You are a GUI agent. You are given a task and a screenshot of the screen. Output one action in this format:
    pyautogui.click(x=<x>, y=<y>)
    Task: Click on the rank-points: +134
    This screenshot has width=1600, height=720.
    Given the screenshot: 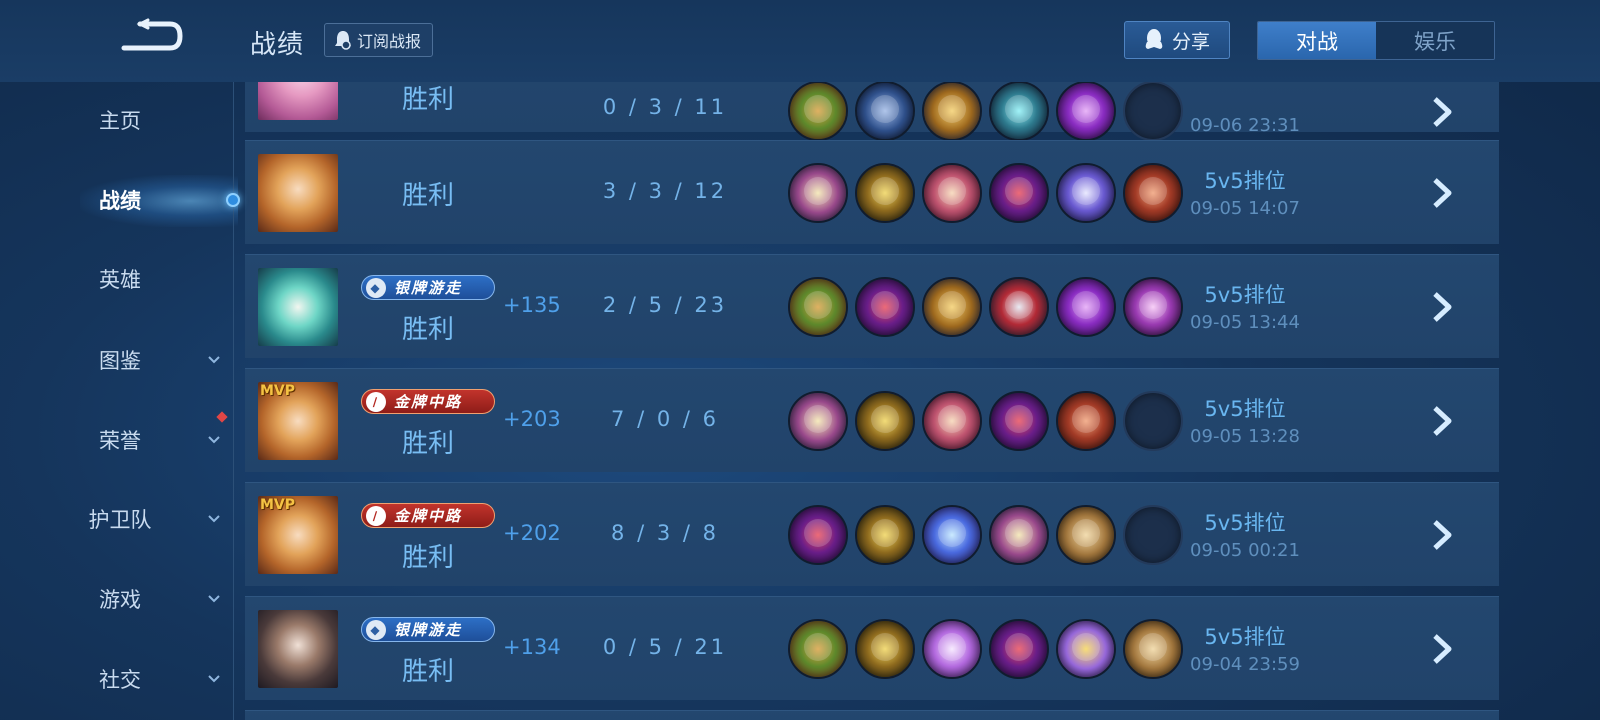 What is the action you would take?
    pyautogui.click(x=532, y=647)
    